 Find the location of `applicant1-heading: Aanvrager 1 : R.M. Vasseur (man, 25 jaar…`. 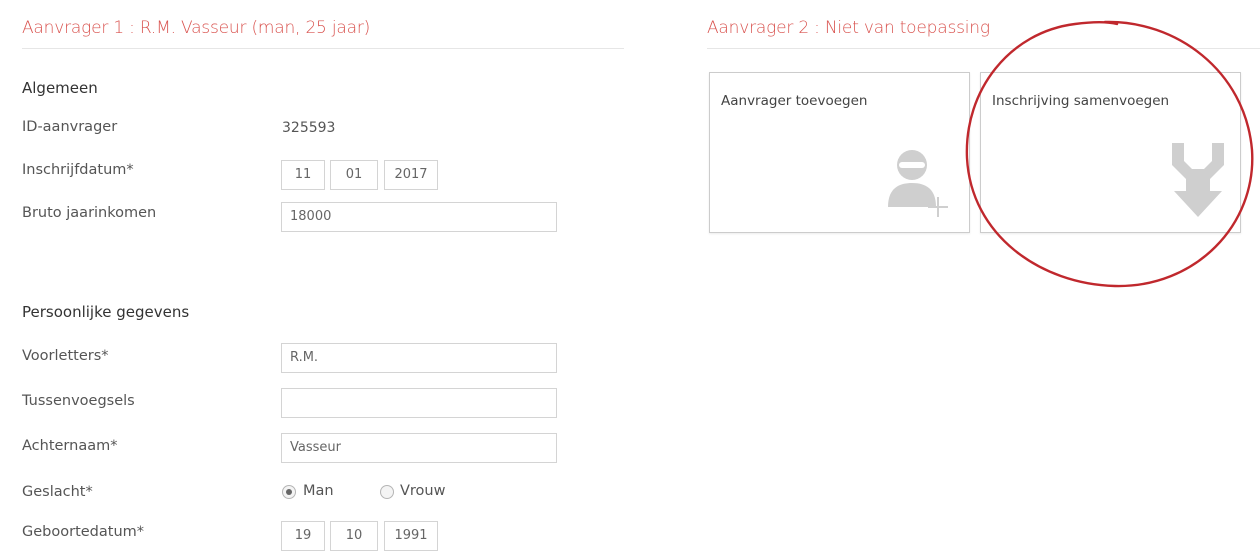

applicant1-heading: Aanvrager 1 : R.M. Vasseur (man, 25 jaar… is located at coordinates (196, 28).